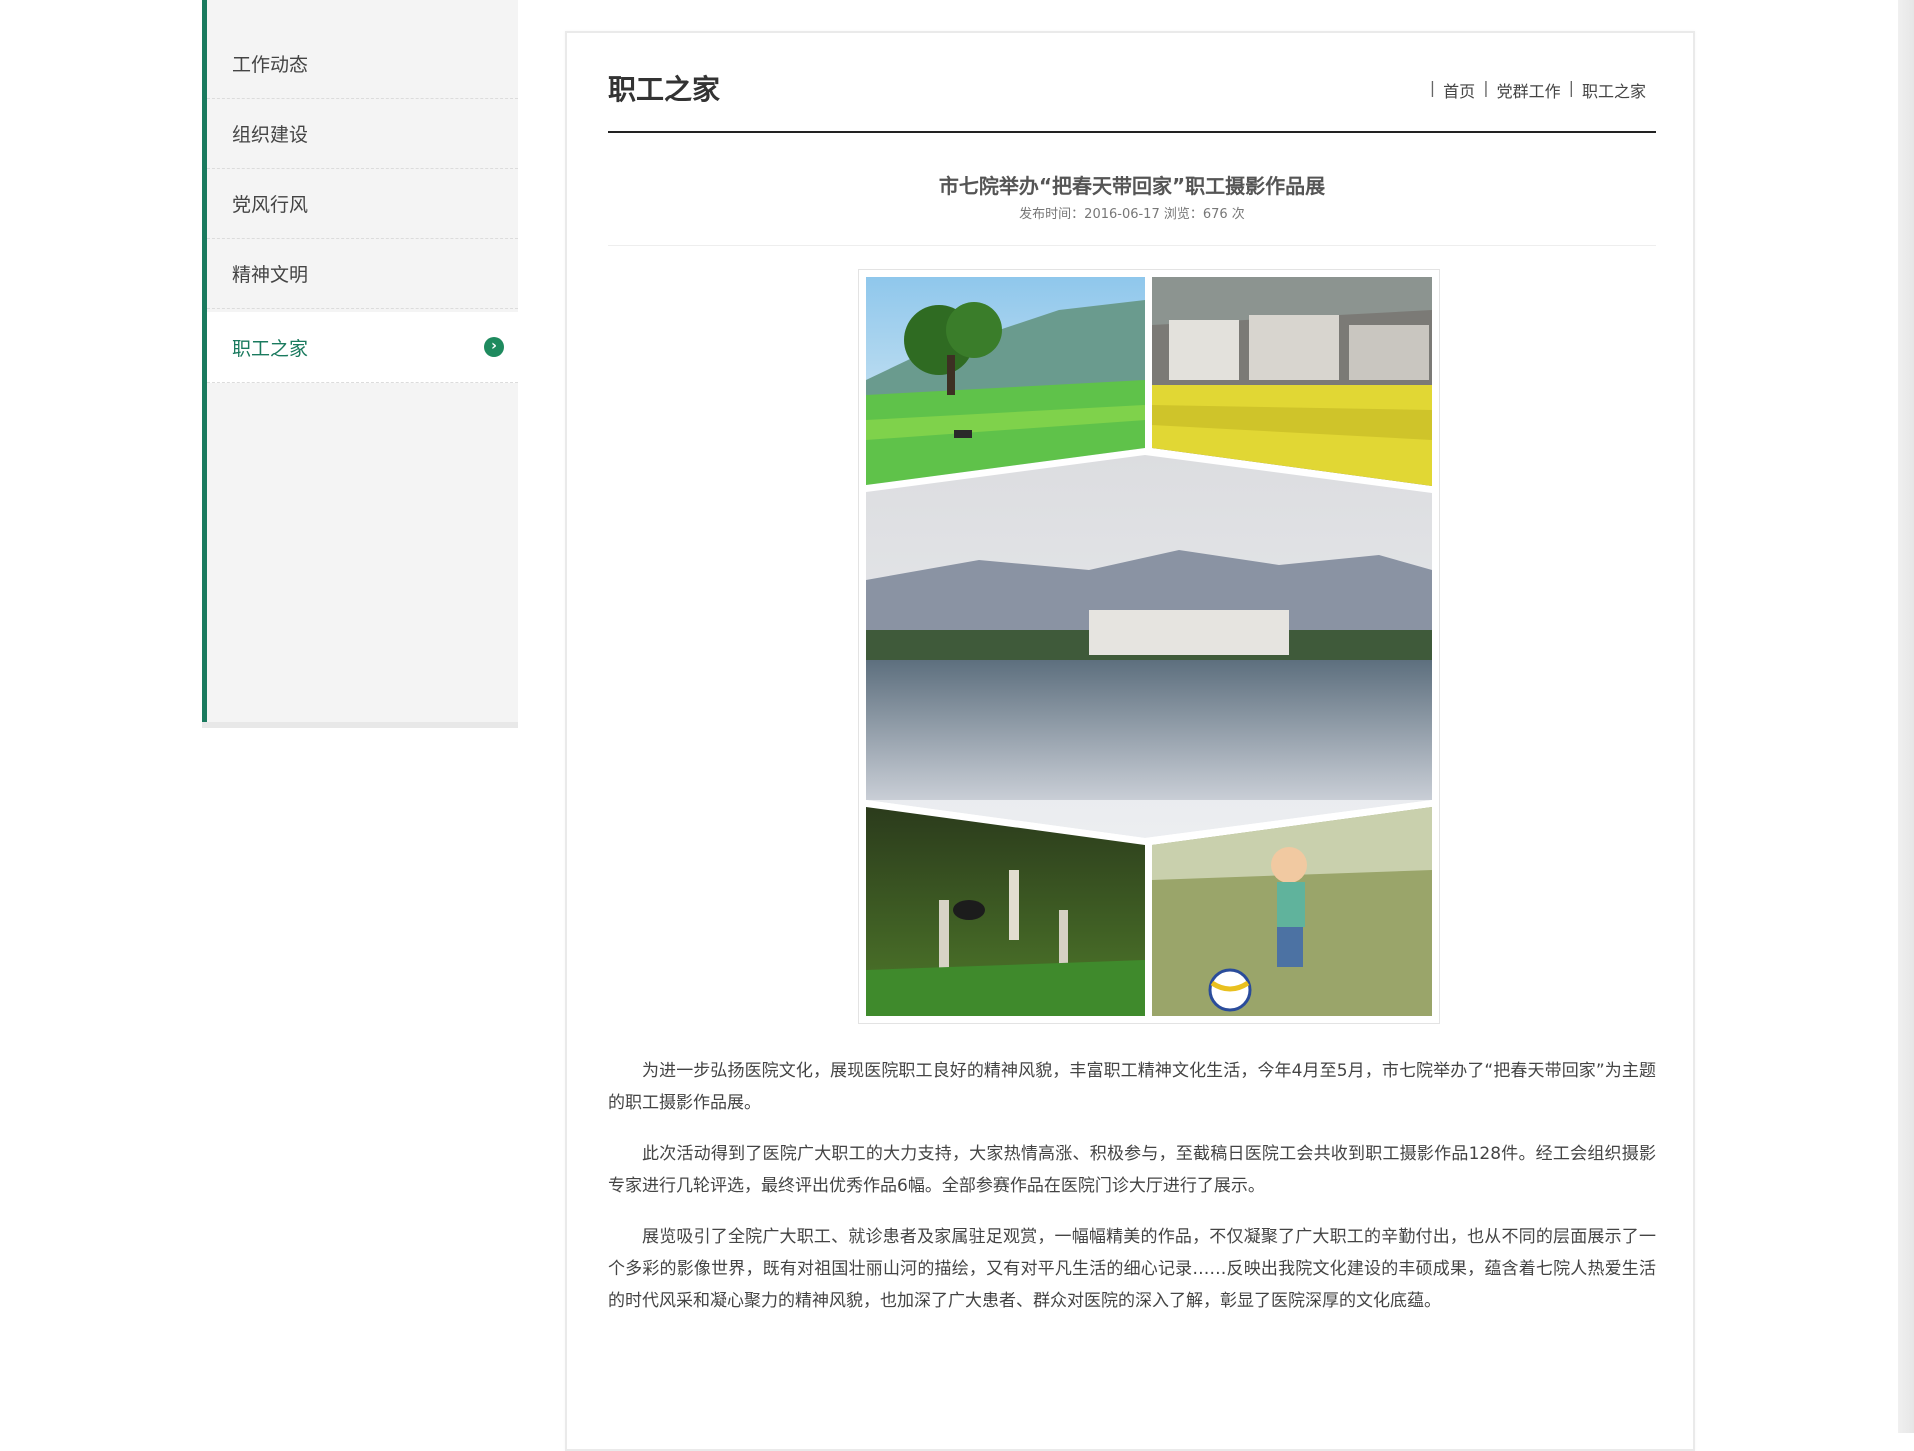  Describe the element at coordinates (270, 205) in the screenshot. I see `sidebar-item-label: 党风行风` at that location.